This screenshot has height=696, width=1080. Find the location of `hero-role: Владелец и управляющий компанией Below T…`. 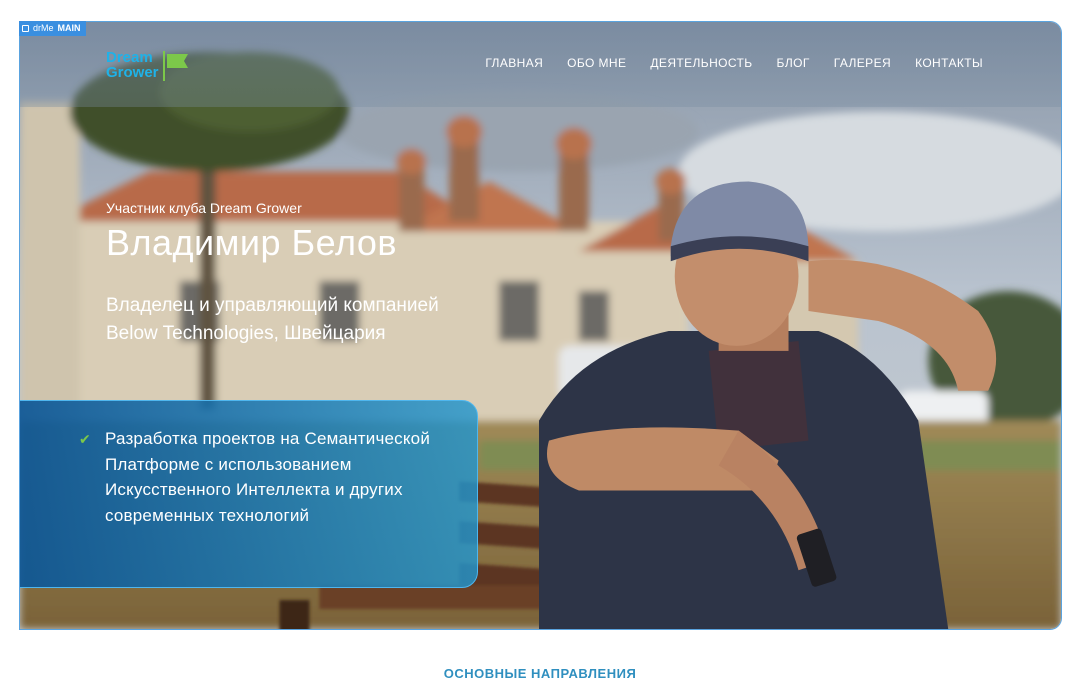

hero-role: Владелец и управляющий компанией Below T… is located at coordinates (316, 320).